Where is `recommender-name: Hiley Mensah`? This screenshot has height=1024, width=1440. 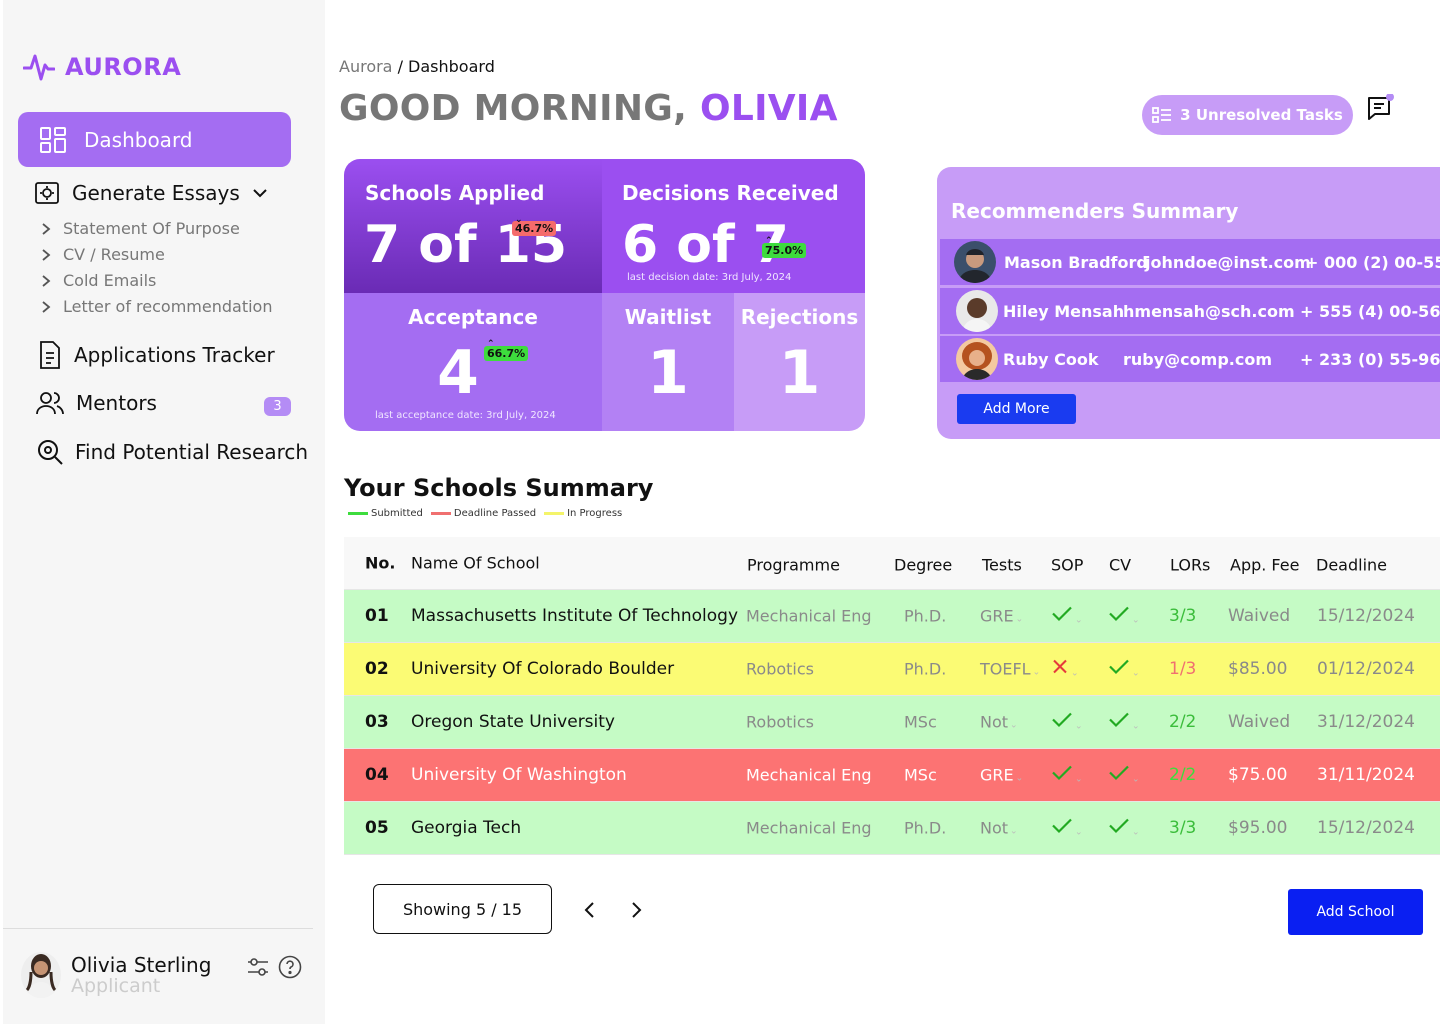 recommender-name: Hiley Mensah is located at coordinates (1064, 311).